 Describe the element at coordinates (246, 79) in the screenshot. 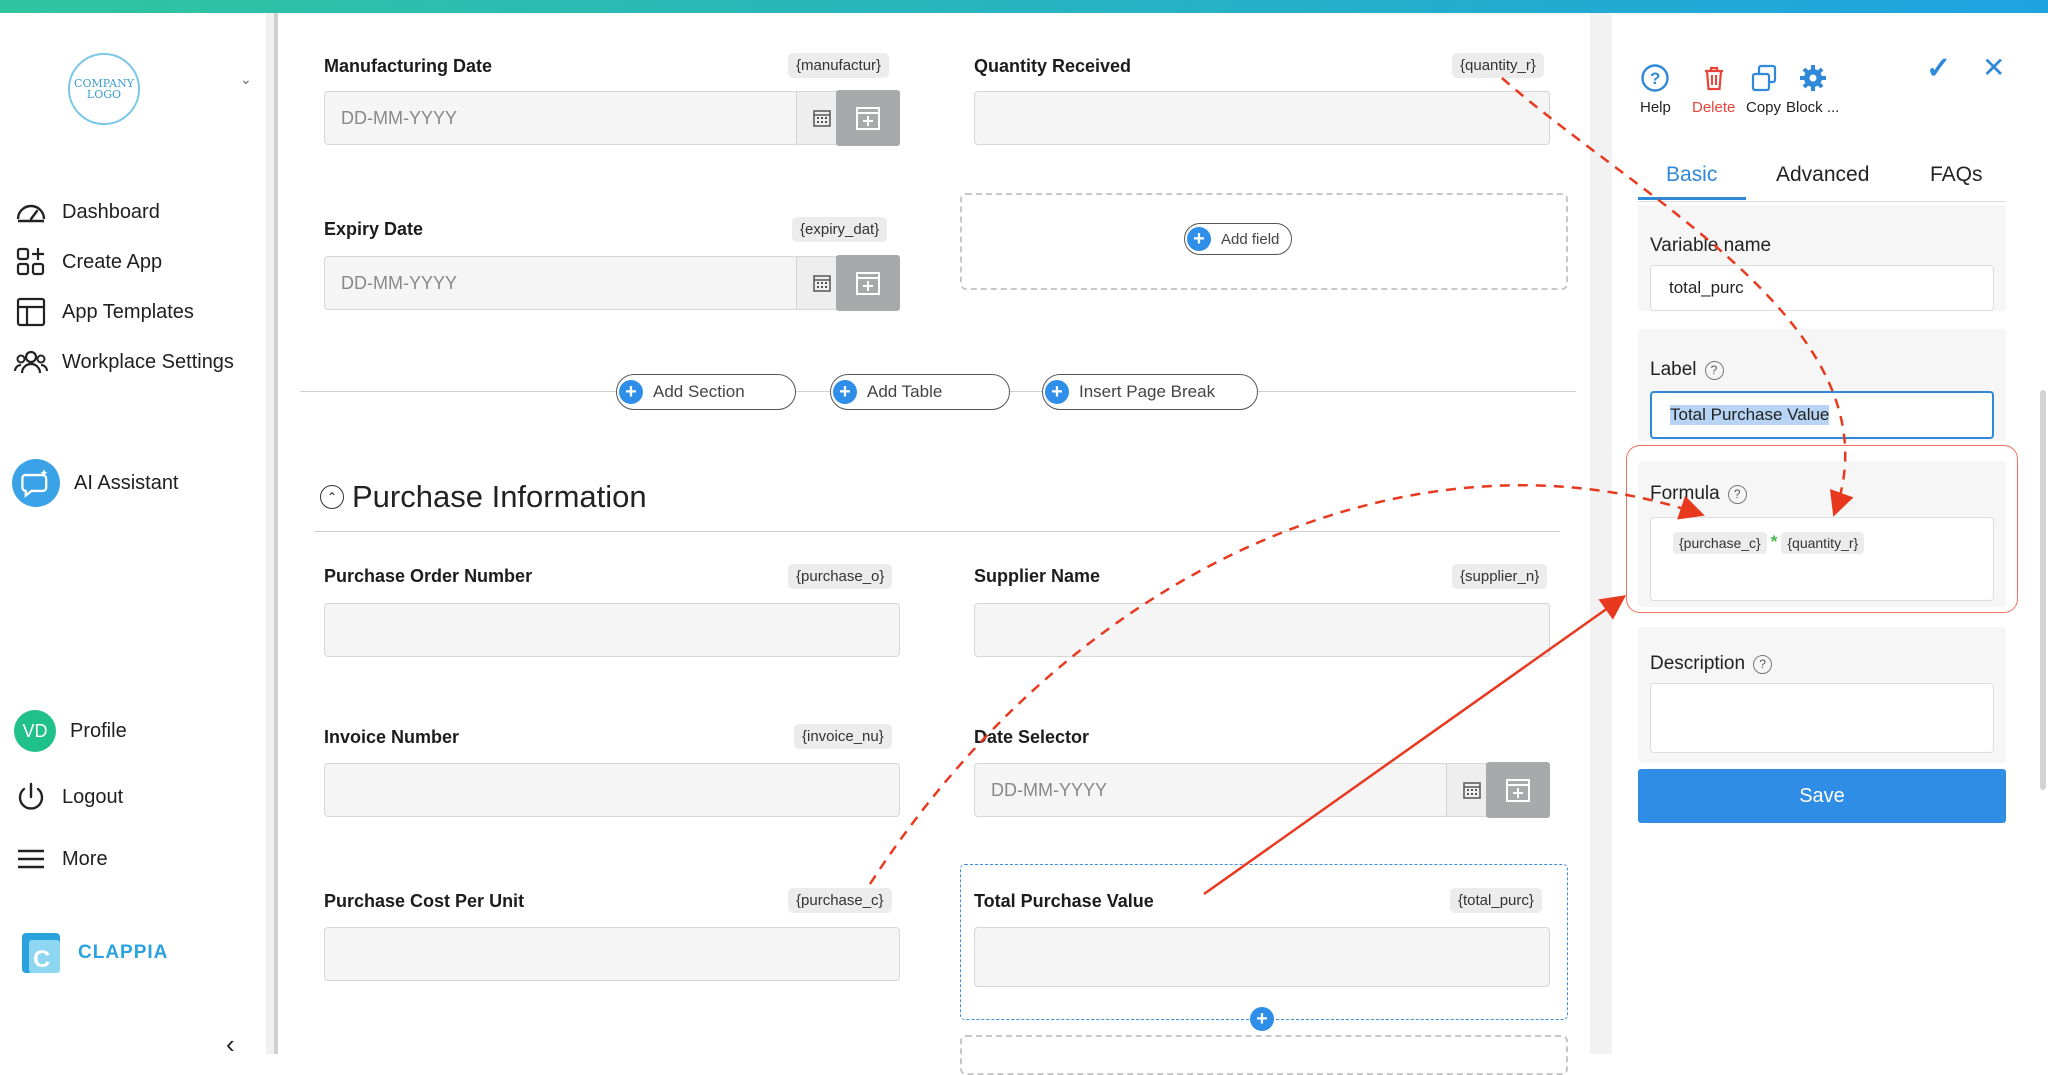

I see `chevron-down-icon: ⌄` at that location.